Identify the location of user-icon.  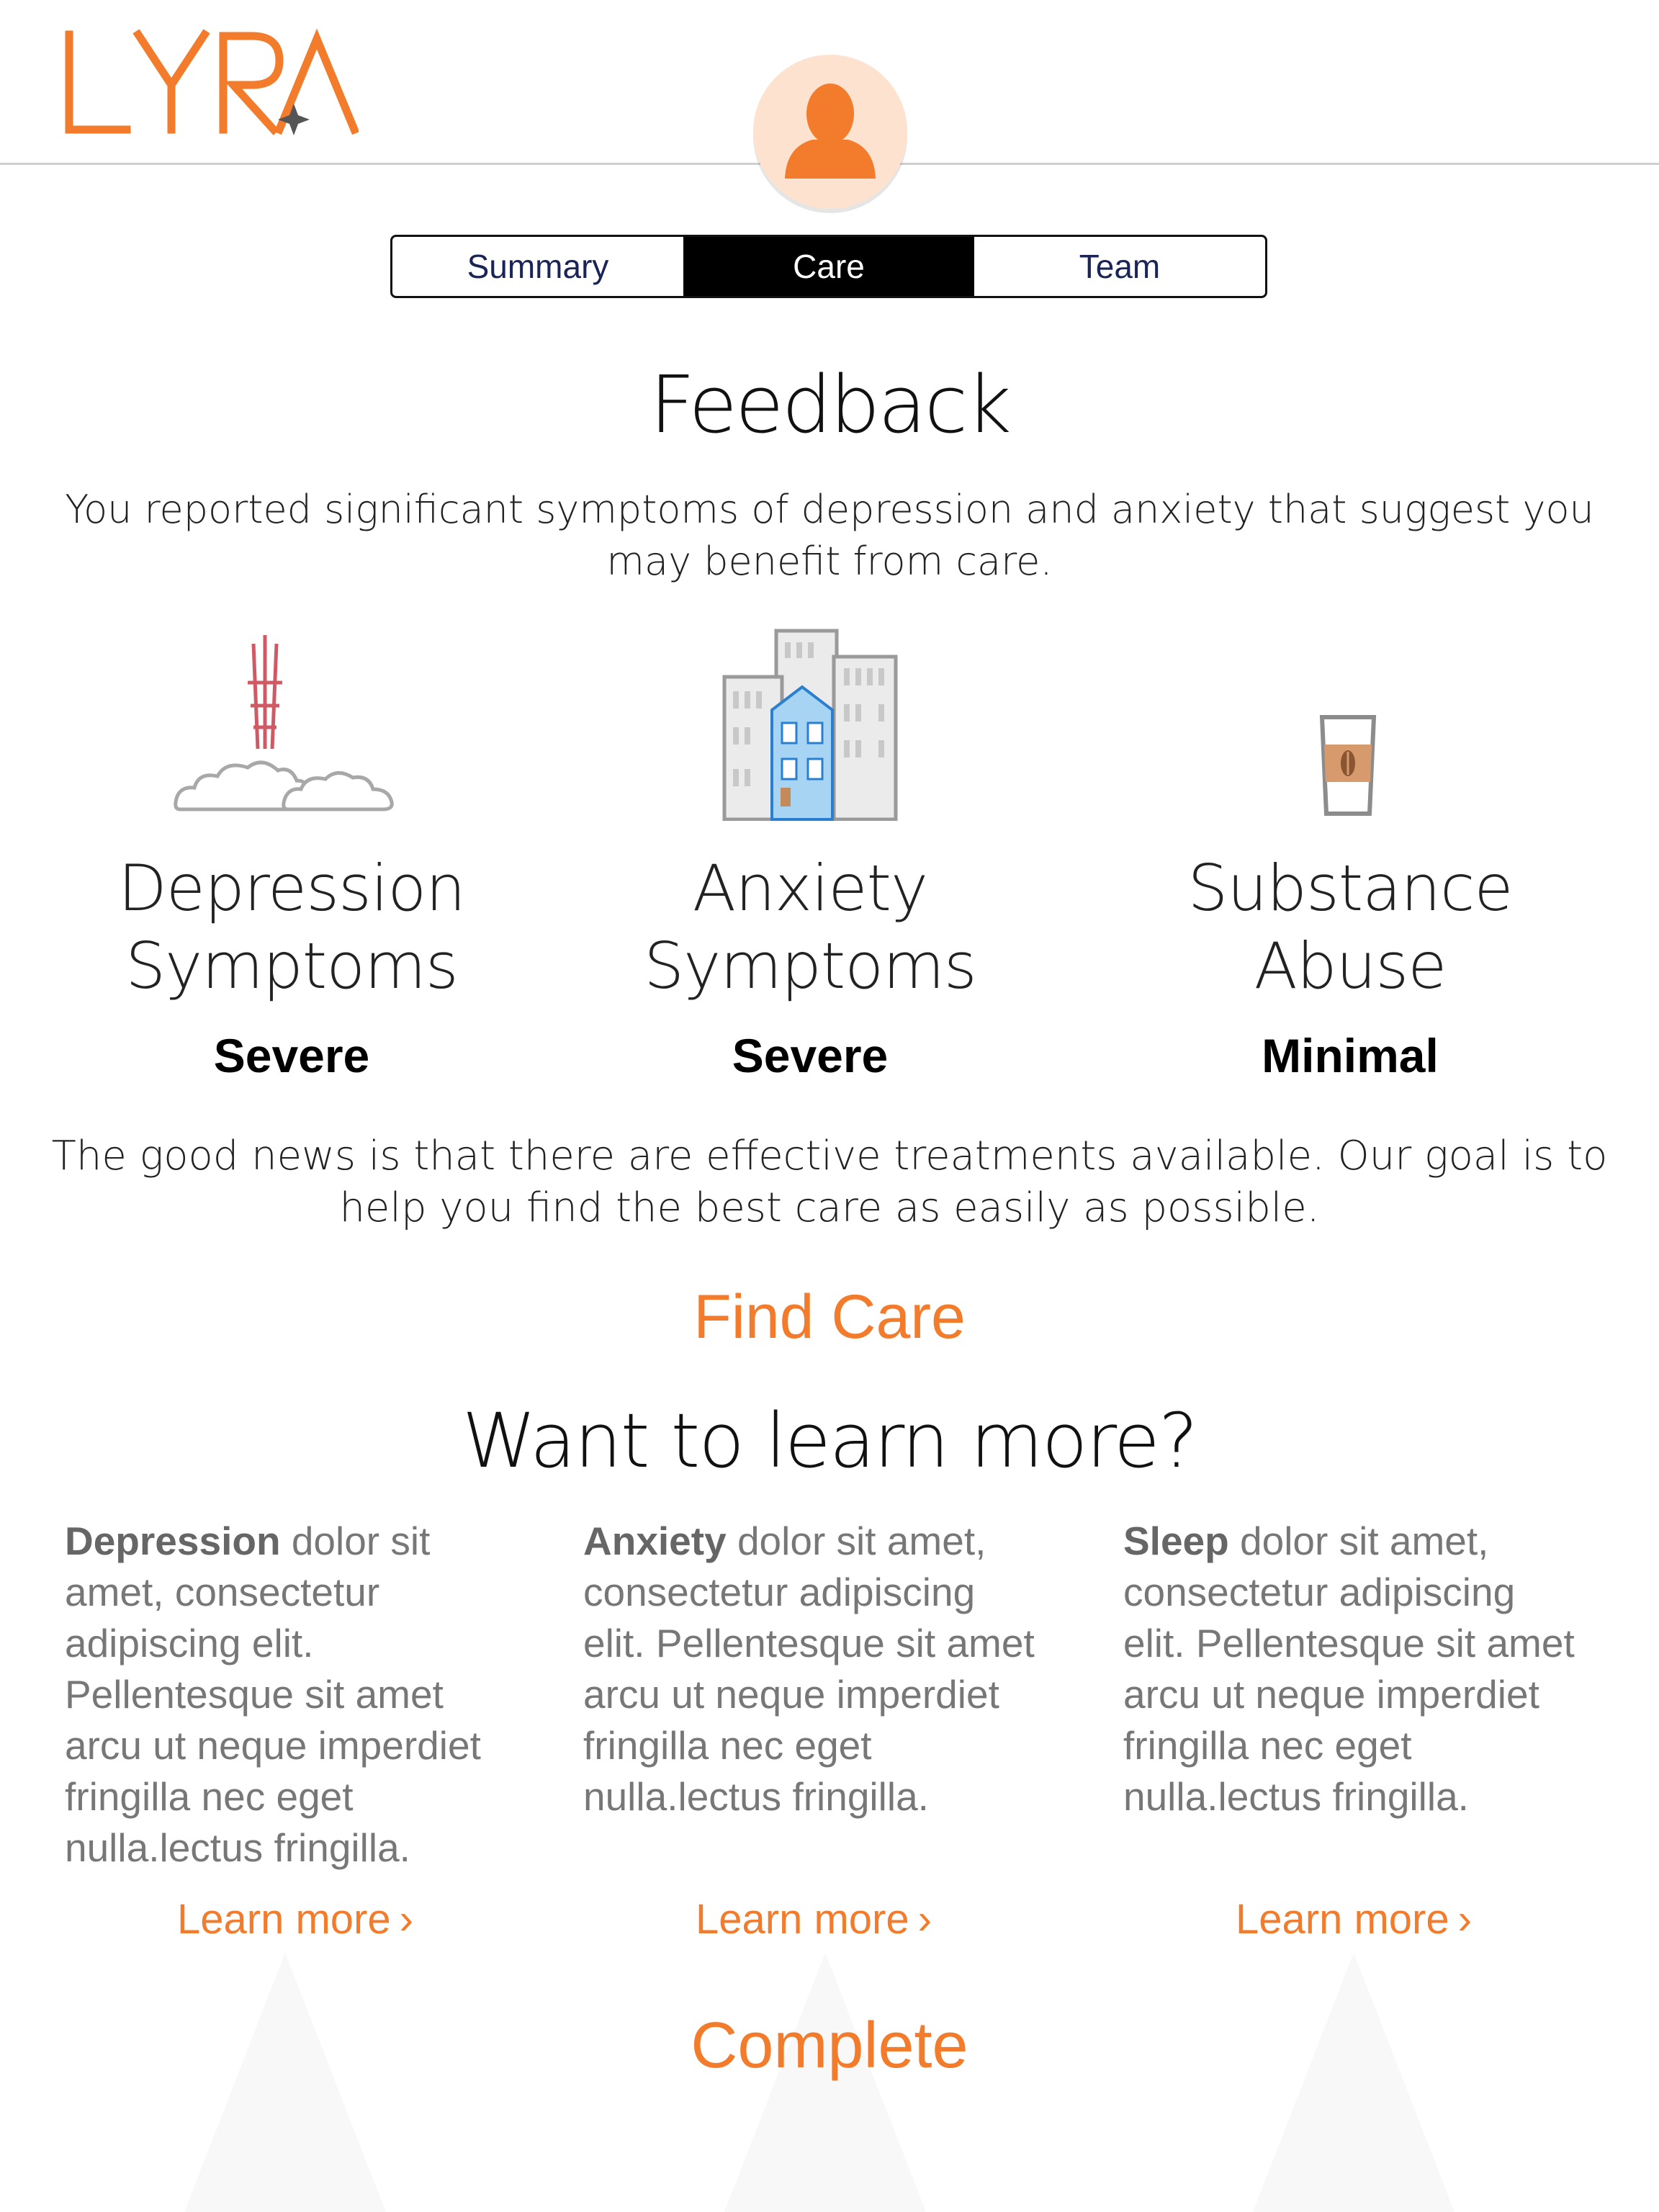
(830, 131).